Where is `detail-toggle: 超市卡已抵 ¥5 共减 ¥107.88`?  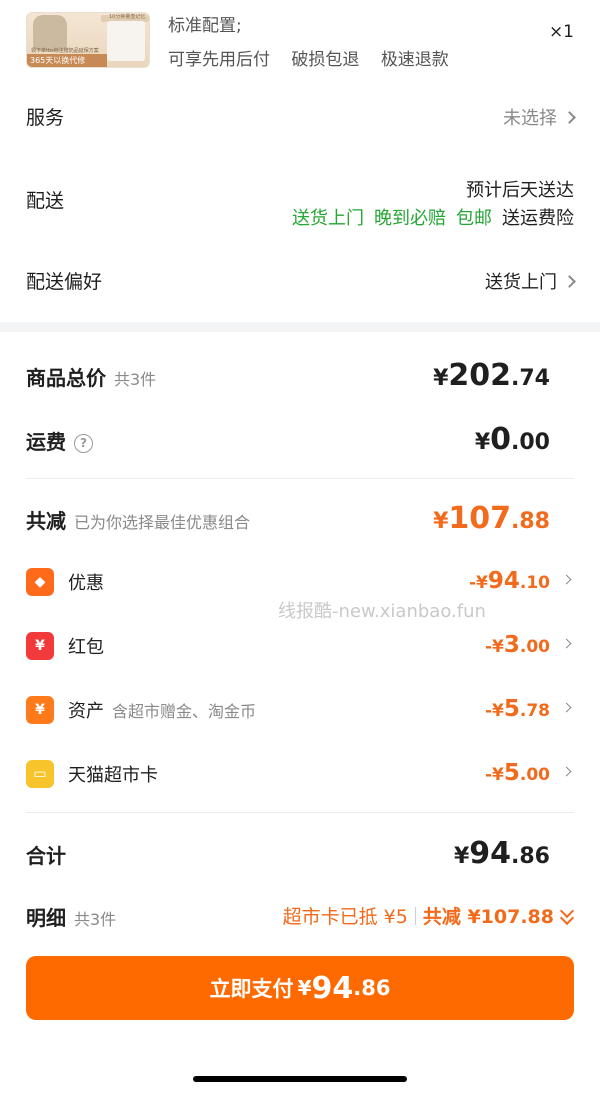 detail-toggle: 超市卡已抵 ¥5 共减 ¥107.88 is located at coordinates (428, 915).